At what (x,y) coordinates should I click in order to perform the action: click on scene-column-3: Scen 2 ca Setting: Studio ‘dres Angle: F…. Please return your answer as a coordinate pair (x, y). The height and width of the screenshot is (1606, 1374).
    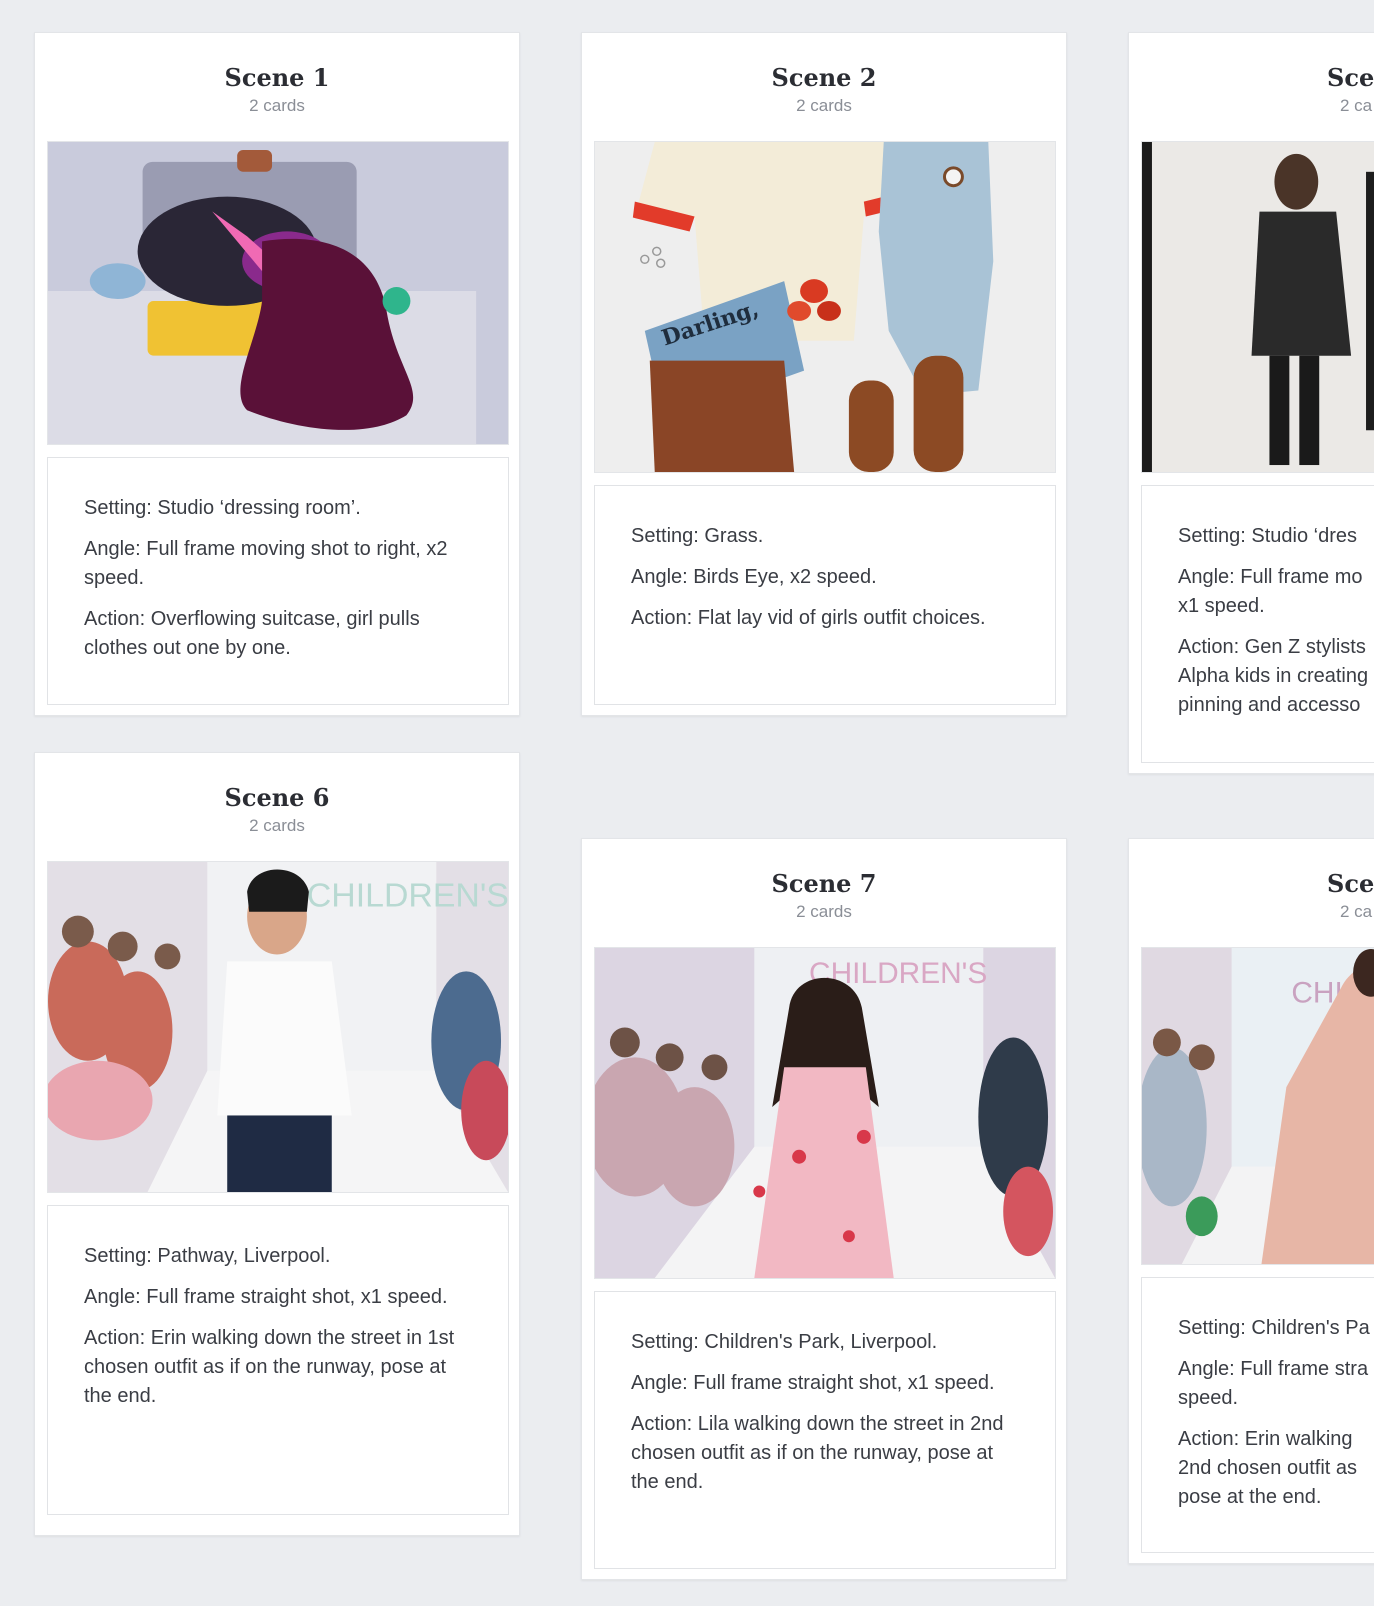
    Looking at the image, I should click on (1251, 403).